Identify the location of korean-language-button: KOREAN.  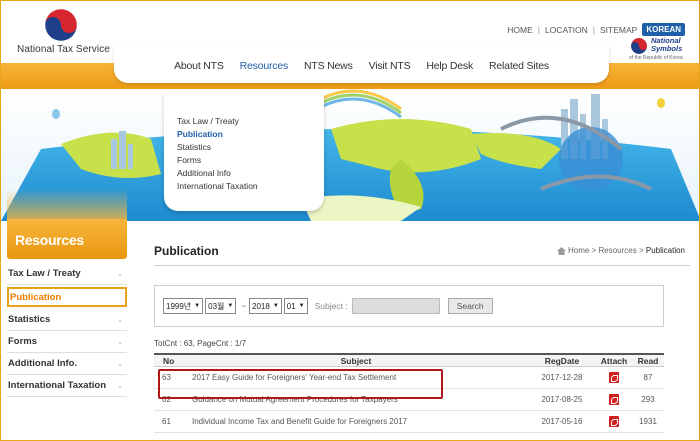
(663, 29).